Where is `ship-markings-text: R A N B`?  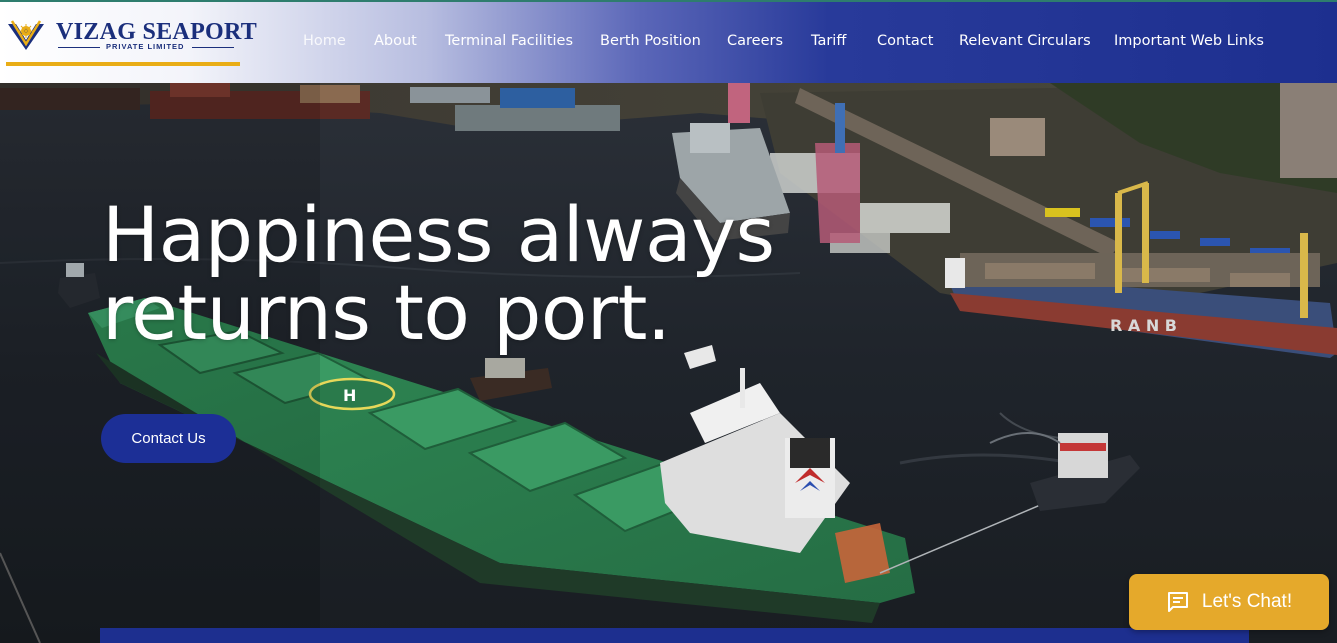
ship-markings-text: R A N B is located at coordinates (1143, 325).